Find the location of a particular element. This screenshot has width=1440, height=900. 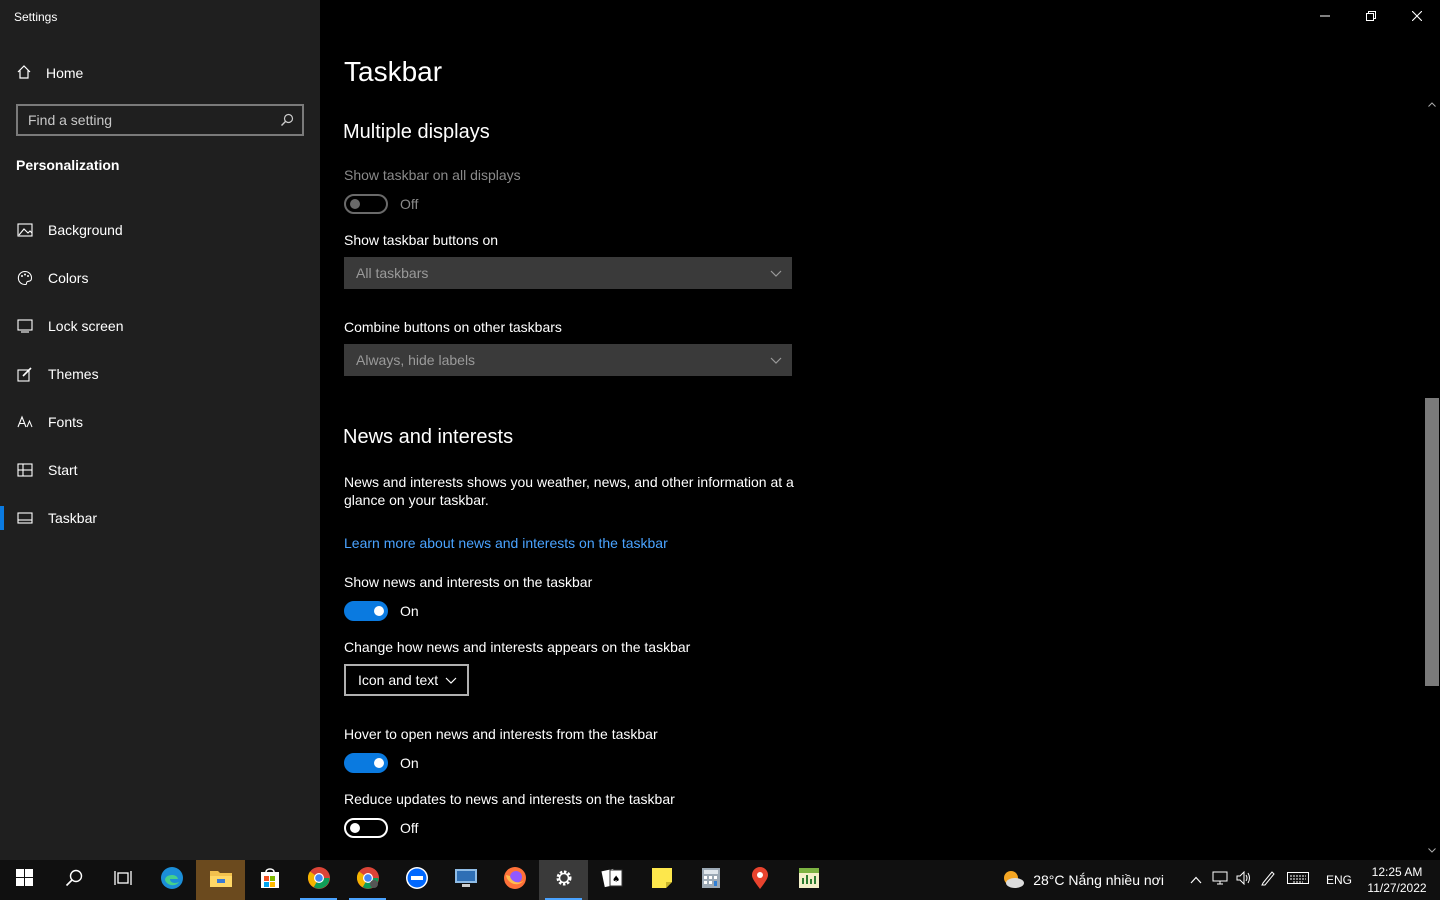

home-nav: Home is located at coordinates (49, 73).